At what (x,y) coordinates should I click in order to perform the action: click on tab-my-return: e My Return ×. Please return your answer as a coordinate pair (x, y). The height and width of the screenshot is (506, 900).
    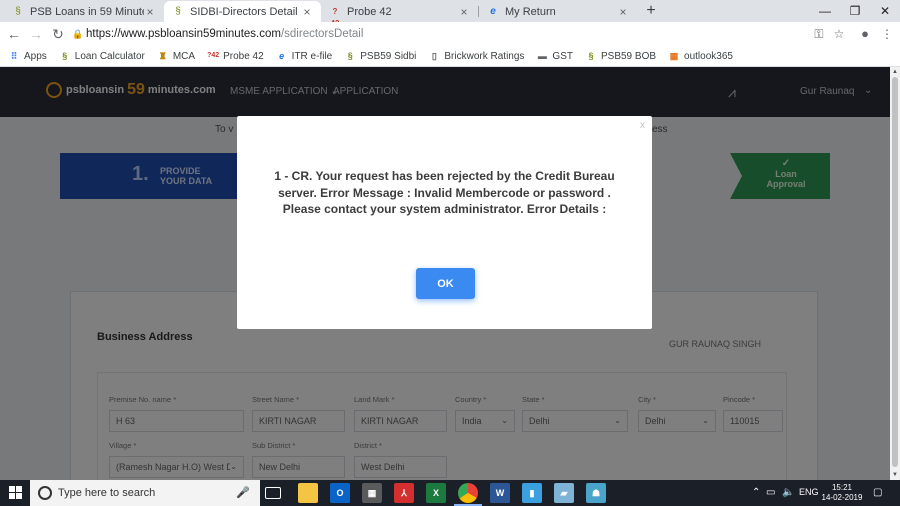
    Looking at the image, I should click on (558, 11).